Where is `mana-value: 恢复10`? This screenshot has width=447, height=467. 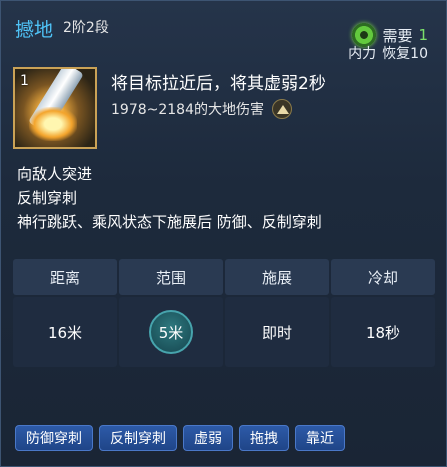
mana-value: 恢复10 is located at coordinates (405, 54).